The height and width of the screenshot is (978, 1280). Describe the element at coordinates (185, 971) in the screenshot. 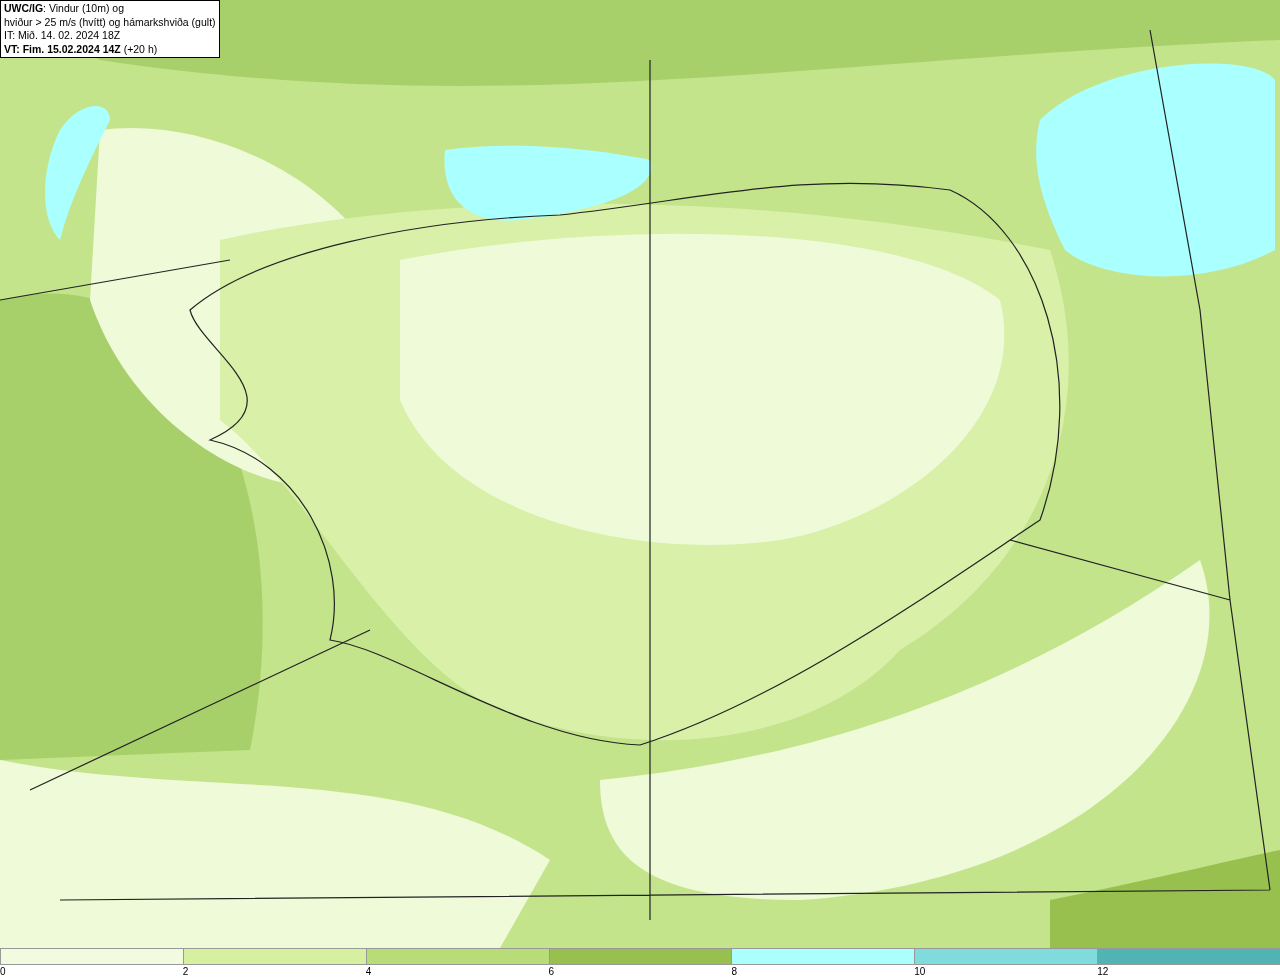

I see `legend-tick-label: 2` at that location.